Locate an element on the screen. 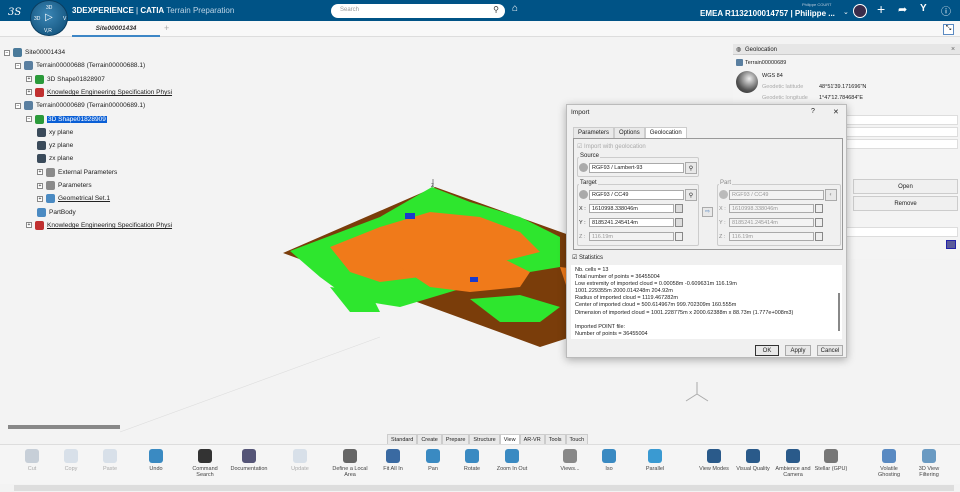 The width and height of the screenshot is (960, 492). tool-documentation: Documentation is located at coordinates (249, 460).